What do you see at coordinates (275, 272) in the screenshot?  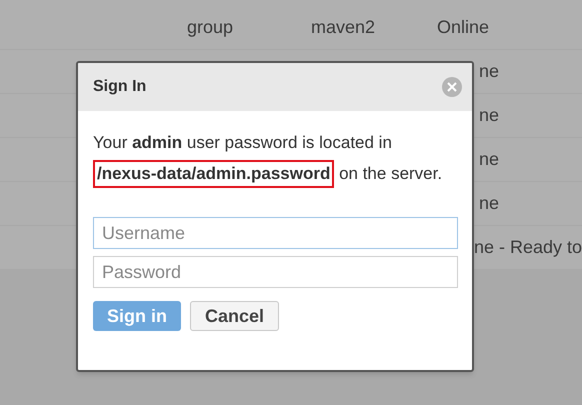 I see `input-field: Password` at bounding box center [275, 272].